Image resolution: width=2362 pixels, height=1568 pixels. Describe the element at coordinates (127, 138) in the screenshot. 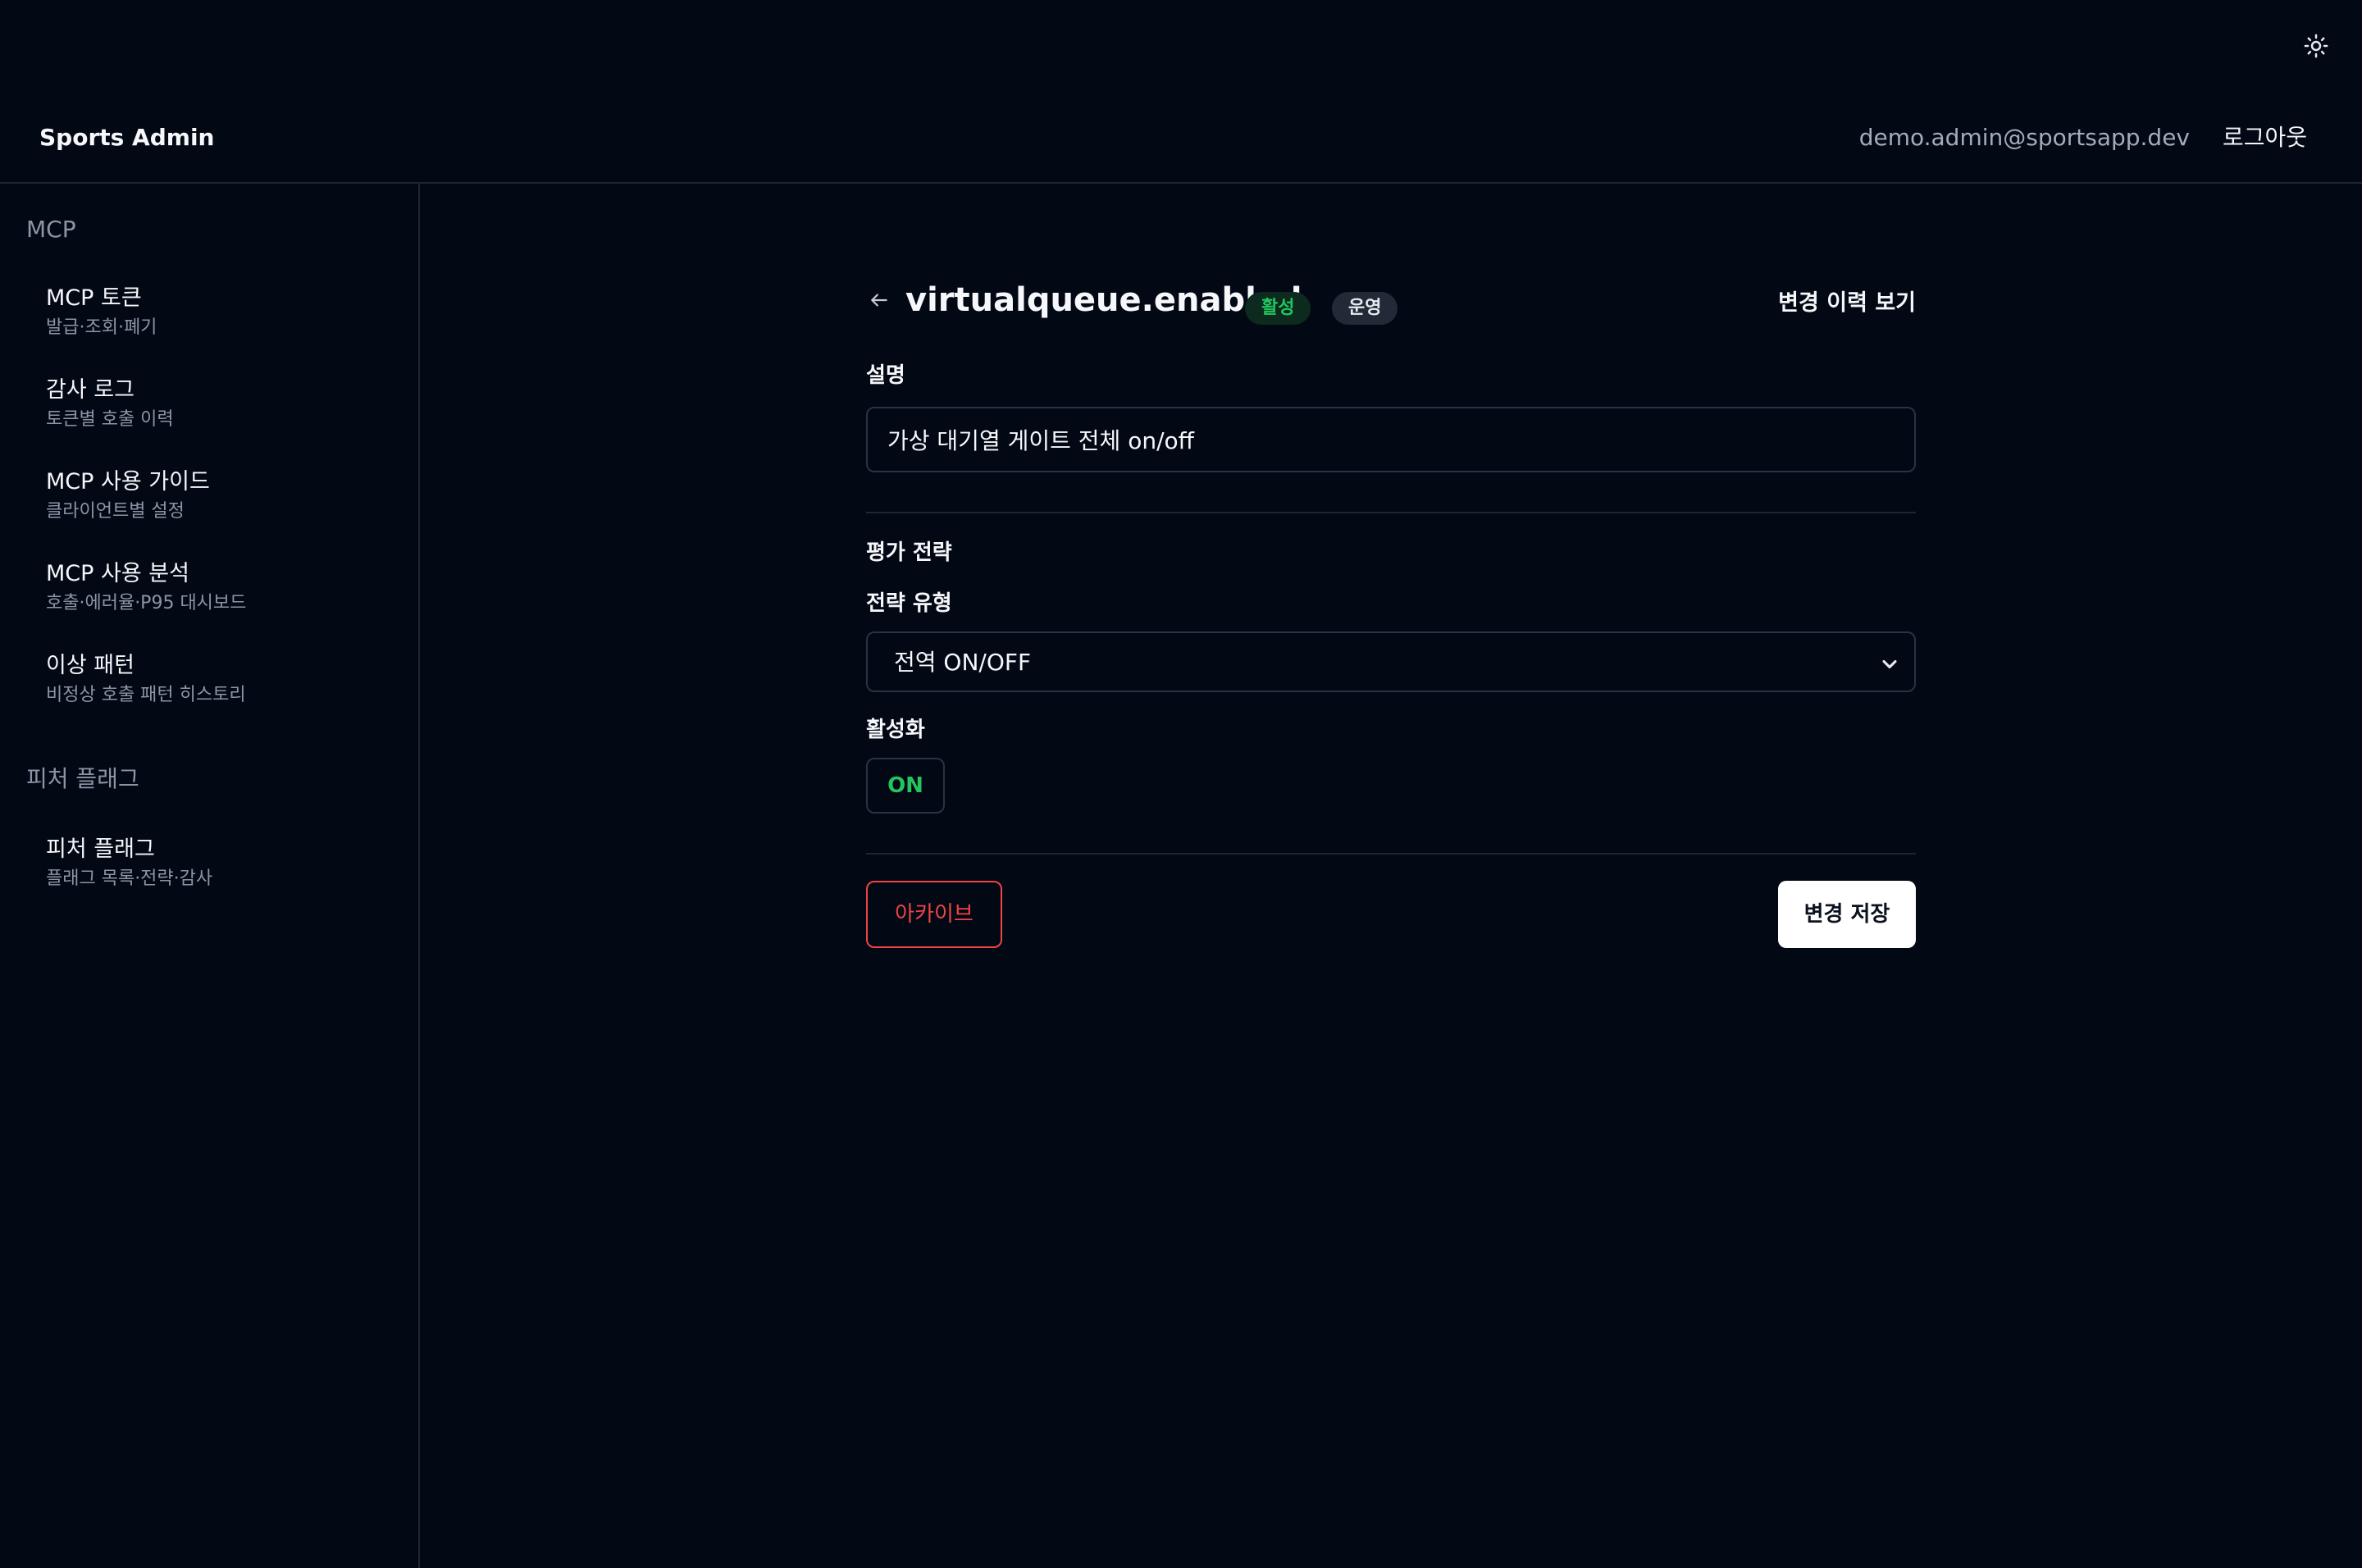

I see `brand-title: Sports Admin` at that location.